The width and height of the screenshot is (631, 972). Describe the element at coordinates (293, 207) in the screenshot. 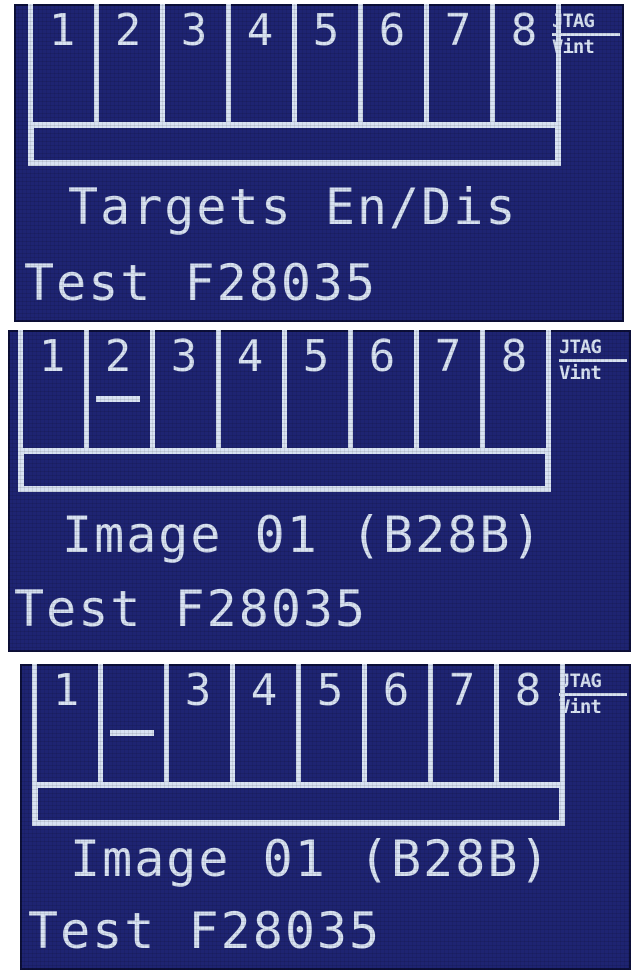

I see `status-message: Targets En/Dis` at that location.